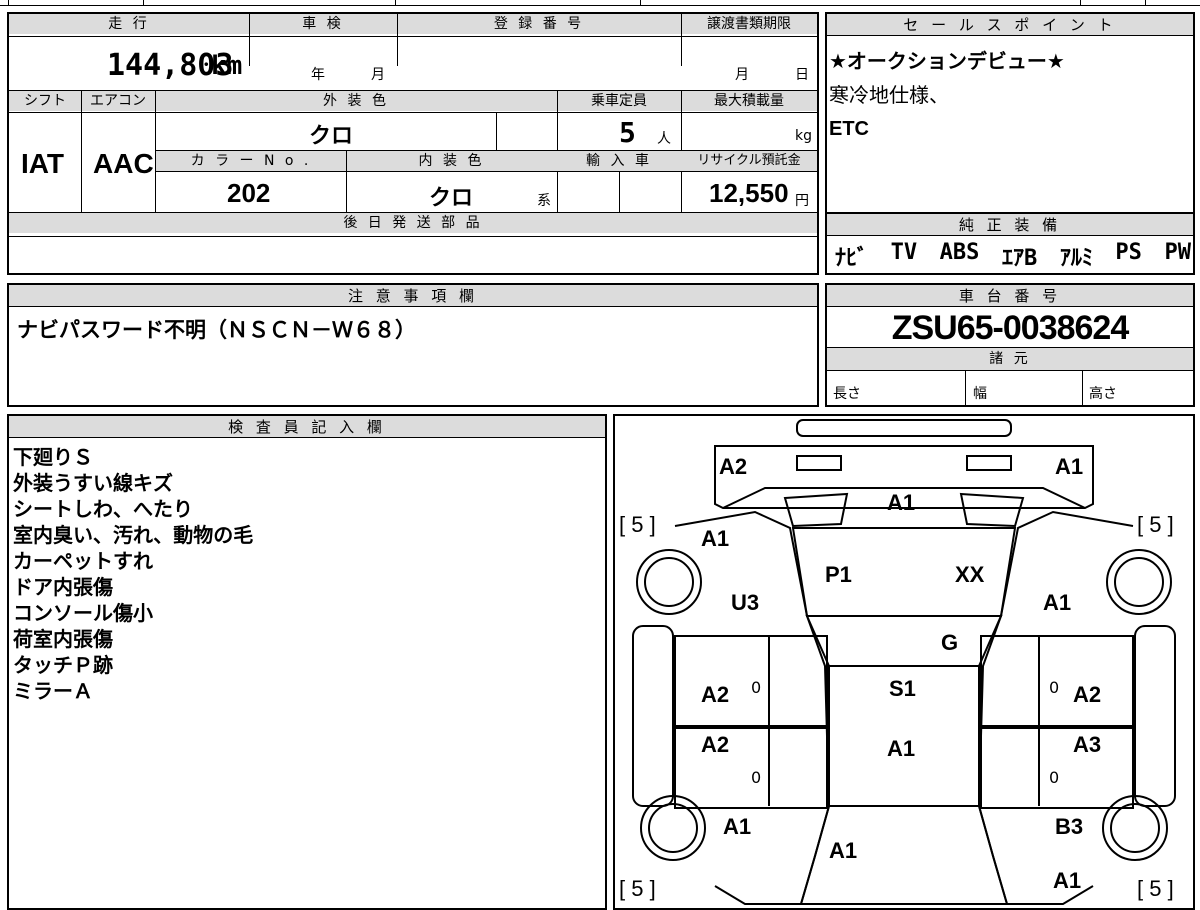 Image resolution: width=1200 pixels, height=910 pixels. Describe the element at coordinates (318, 75) in the screenshot. I see `inspection-year-unit: 年` at that location.